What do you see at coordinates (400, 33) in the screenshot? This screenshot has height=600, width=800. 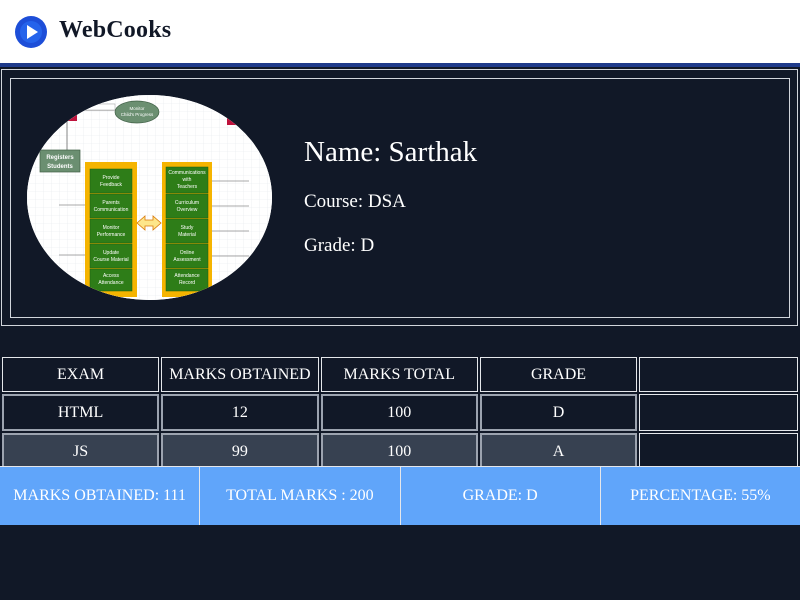 I see `top-bar: WebCooks` at bounding box center [400, 33].